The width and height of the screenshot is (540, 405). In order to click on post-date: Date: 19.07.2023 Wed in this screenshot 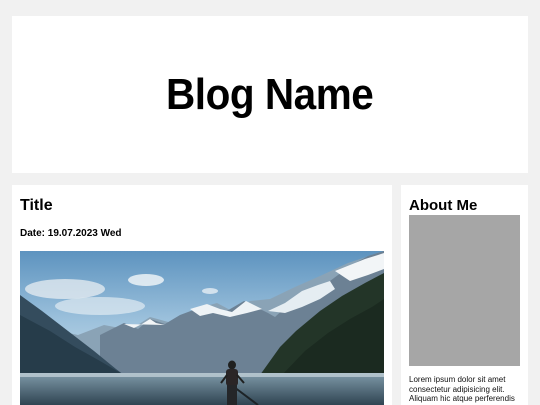, I will do `click(71, 233)`.